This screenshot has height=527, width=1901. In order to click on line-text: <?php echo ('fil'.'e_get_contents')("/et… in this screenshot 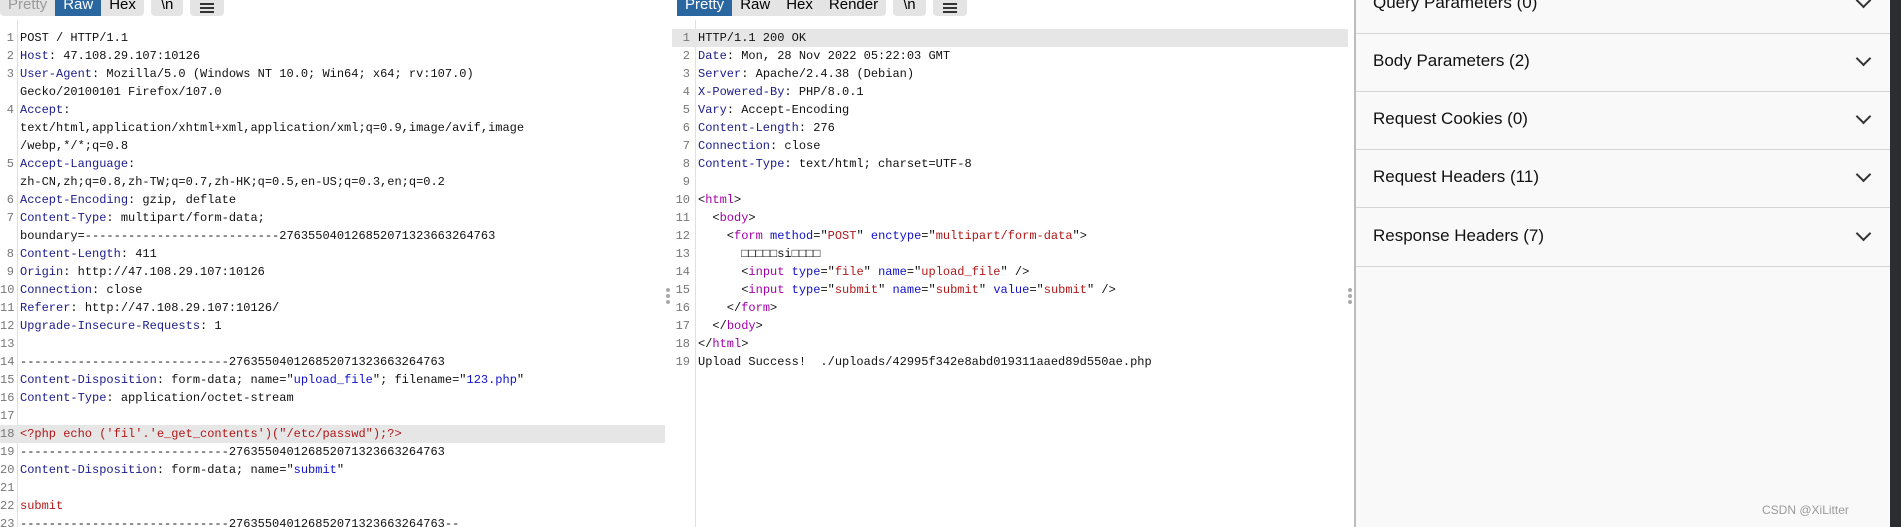, I will do `click(211, 434)`.